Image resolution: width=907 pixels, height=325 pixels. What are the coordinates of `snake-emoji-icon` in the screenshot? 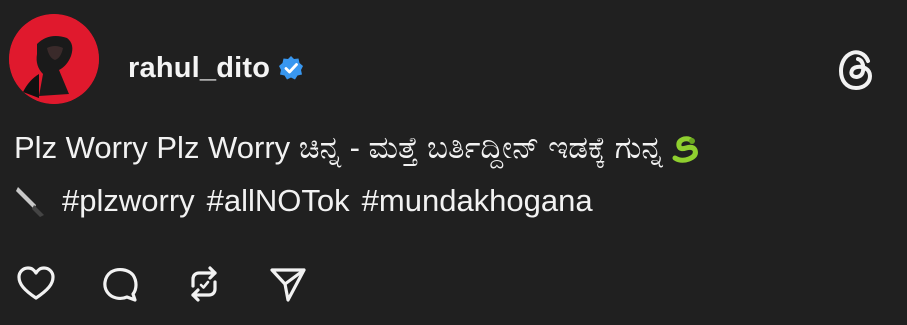 It's located at (686, 153).